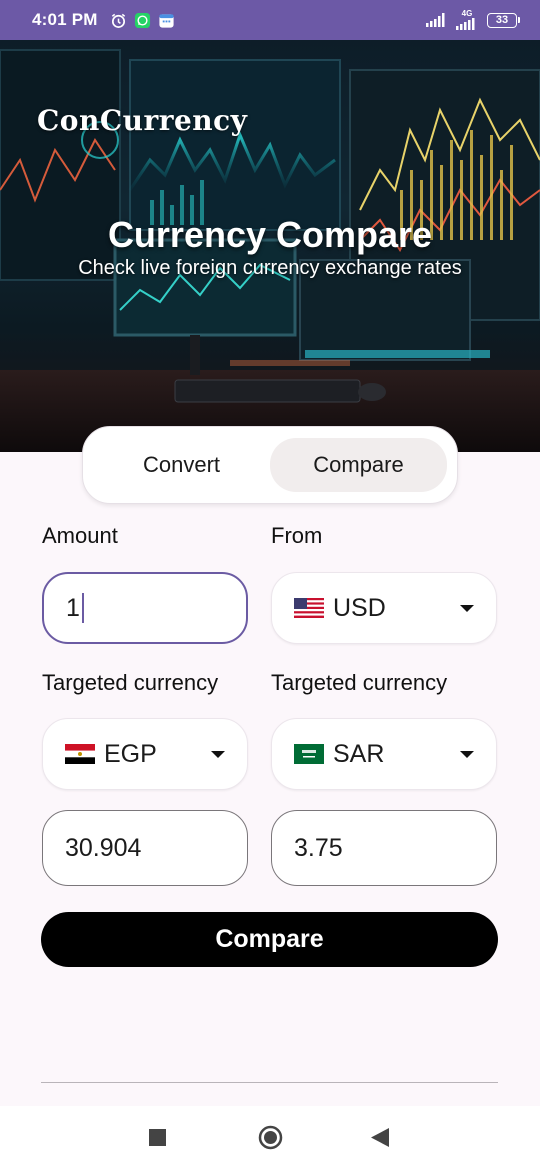 The width and height of the screenshot is (540, 1170). I want to click on mode-tabs: Convert Compare, so click(270, 465).